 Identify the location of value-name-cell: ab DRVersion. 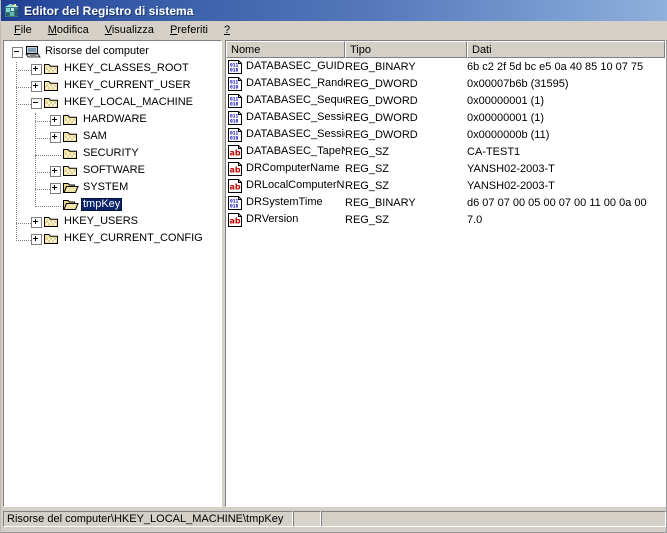
(285, 219).